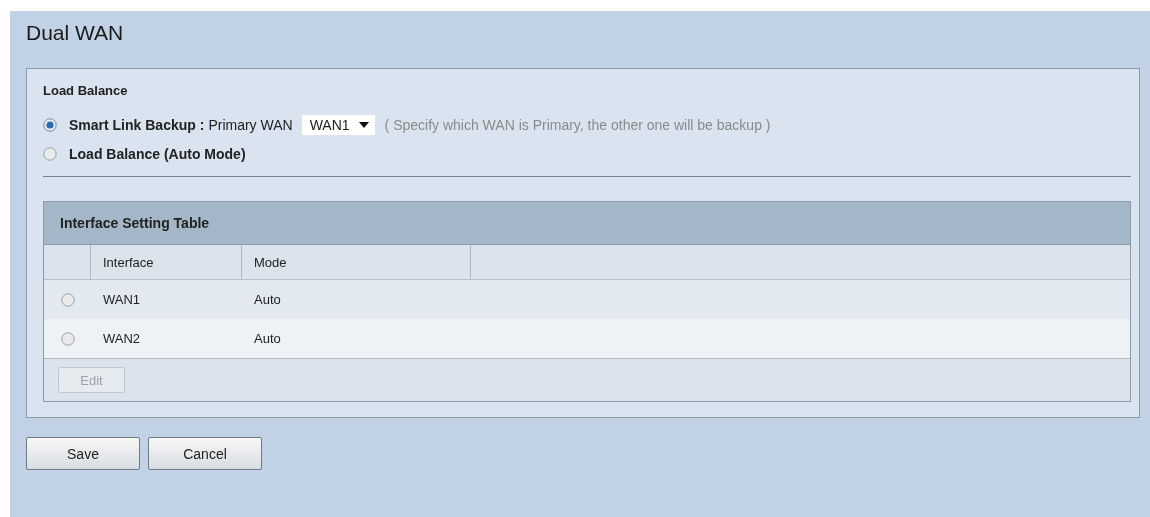 The image size is (1150, 517). I want to click on option-label: Load Balance (Auto Mode), so click(157, 153).